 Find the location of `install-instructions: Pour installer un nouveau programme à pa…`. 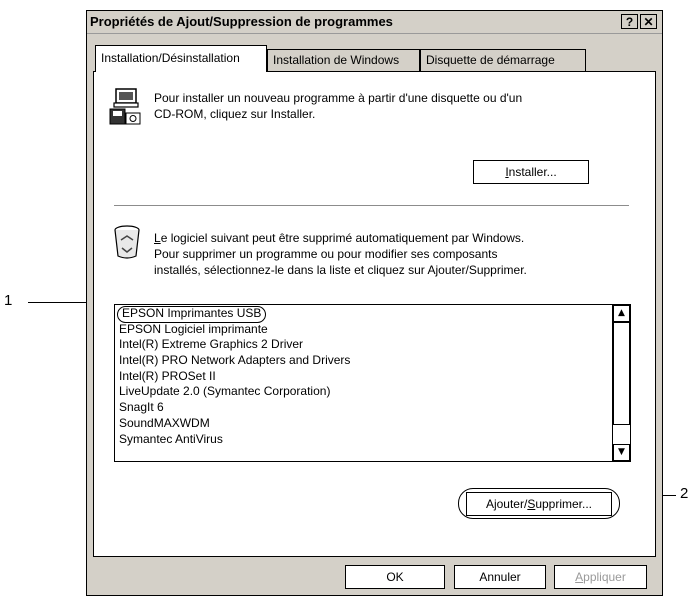

install-instructions: Pour installer un nouveau programme à pa… is located at coordinates (338, 106).